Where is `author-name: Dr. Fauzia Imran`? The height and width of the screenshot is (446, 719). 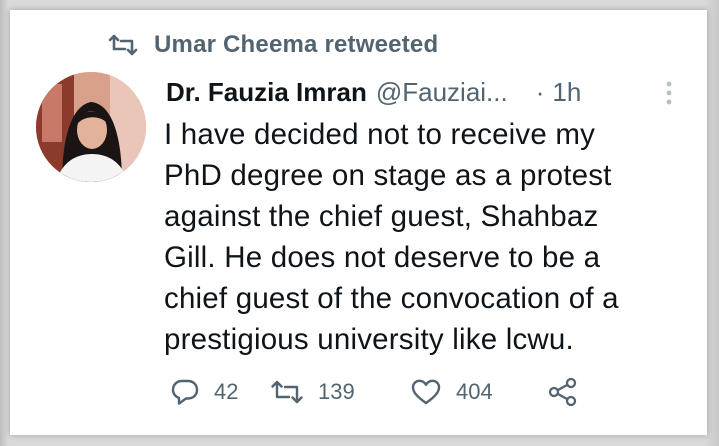 author-name: Dr. Fauzia Imran is located at coordinates (266, 92).